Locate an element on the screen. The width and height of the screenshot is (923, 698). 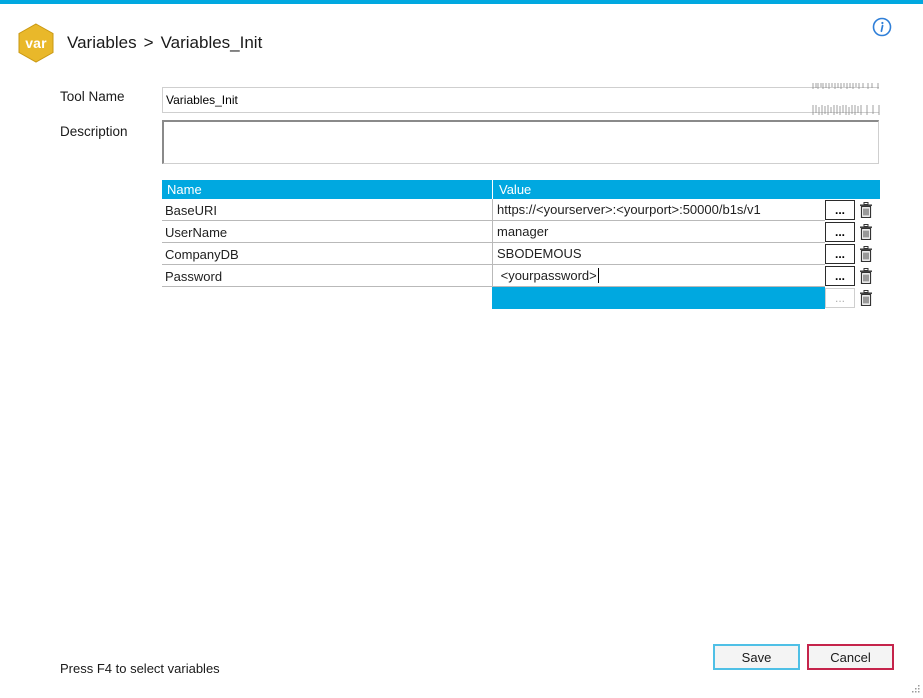
column-divider is located at coordinates (492, 189).